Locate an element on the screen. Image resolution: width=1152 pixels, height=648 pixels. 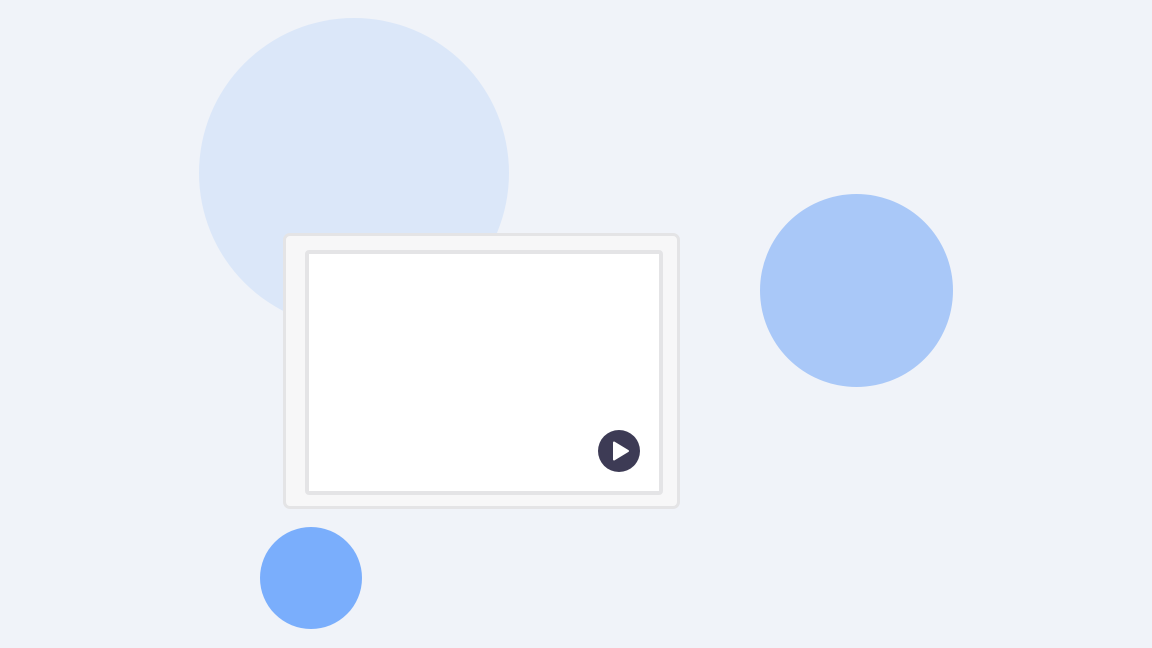
medium-decorative-circle is located at coordinates (856, 290).